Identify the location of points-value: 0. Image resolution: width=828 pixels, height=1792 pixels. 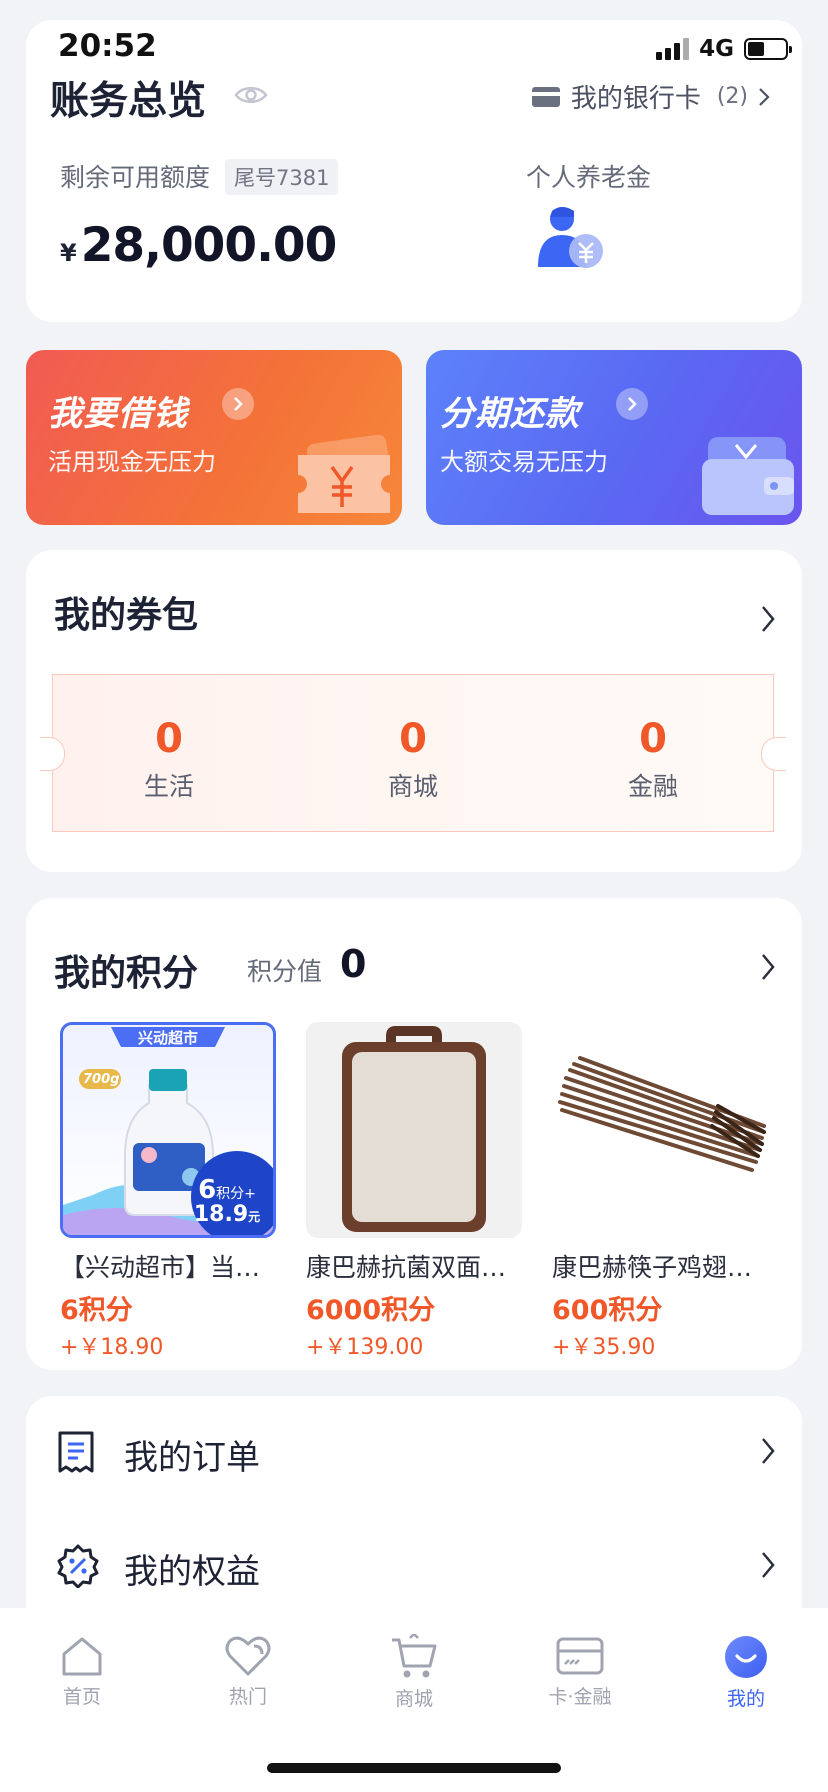
(353, 964).